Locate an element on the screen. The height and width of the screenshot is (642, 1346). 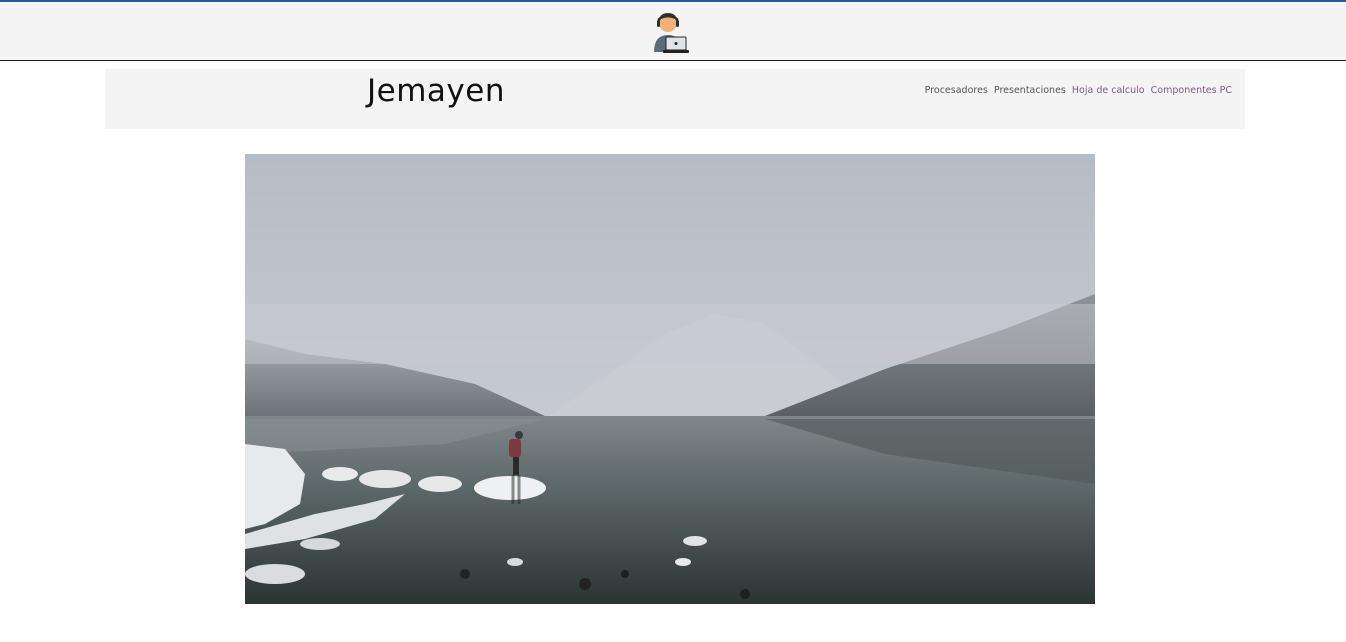
nav-link-presentaciones: Presentaciones is located at coordinates (1030, 90).